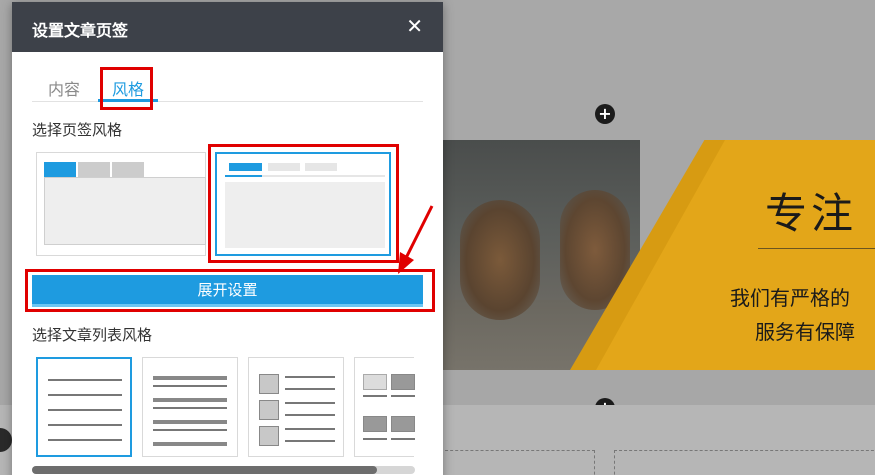  Describe the element at coordinates (384, 407) in the screenshot. I see `list-style-option-grid` at that location.